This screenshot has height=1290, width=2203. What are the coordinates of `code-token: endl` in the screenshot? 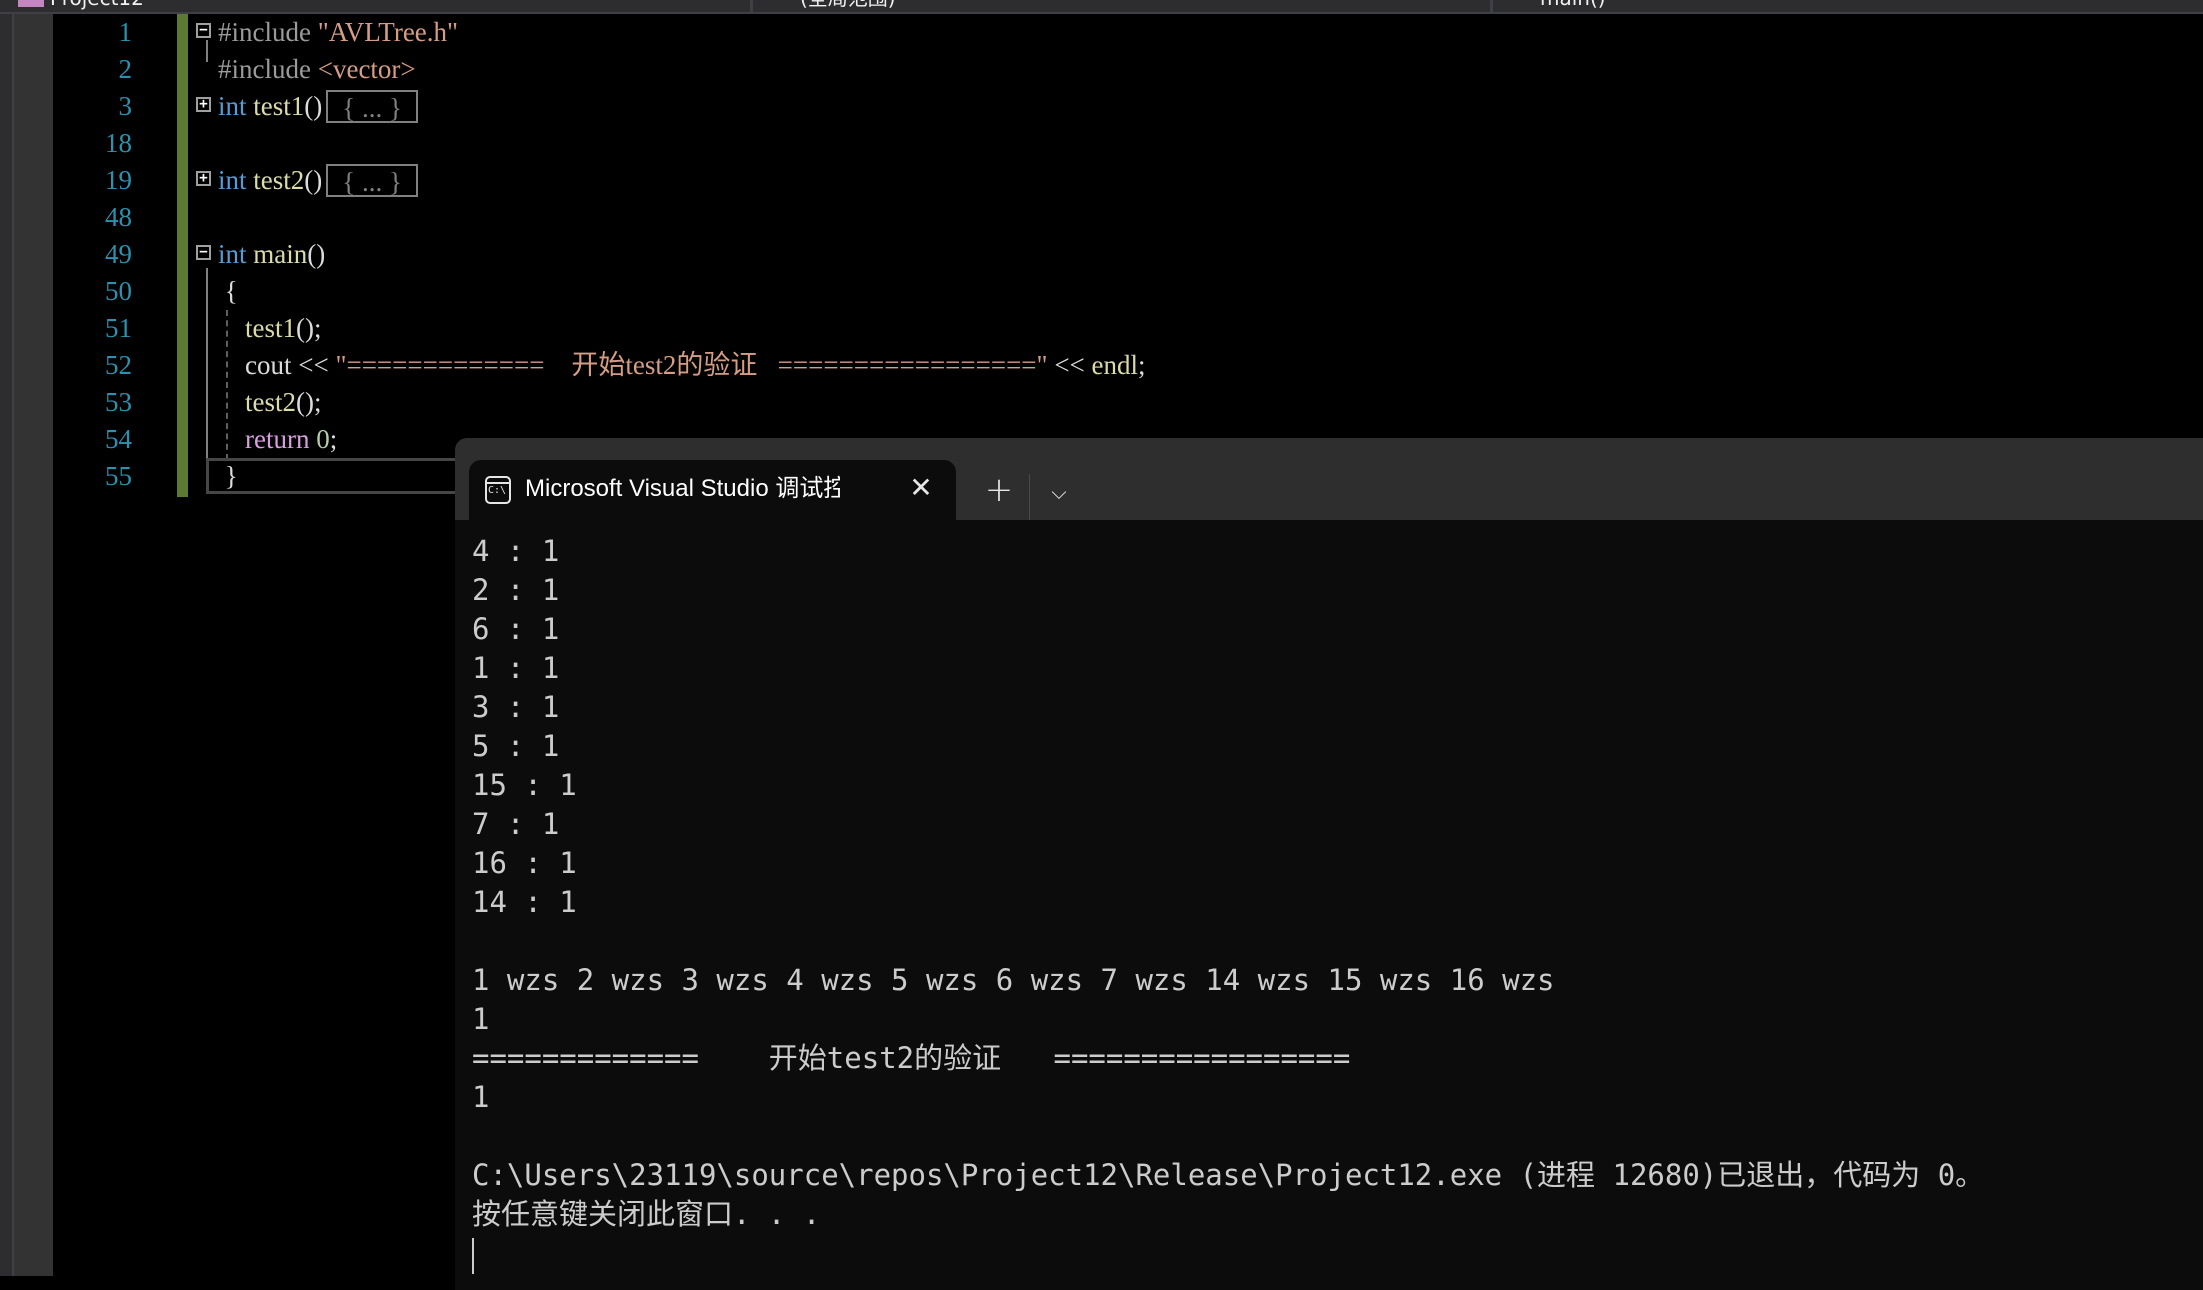 It's located at (1115, 365).